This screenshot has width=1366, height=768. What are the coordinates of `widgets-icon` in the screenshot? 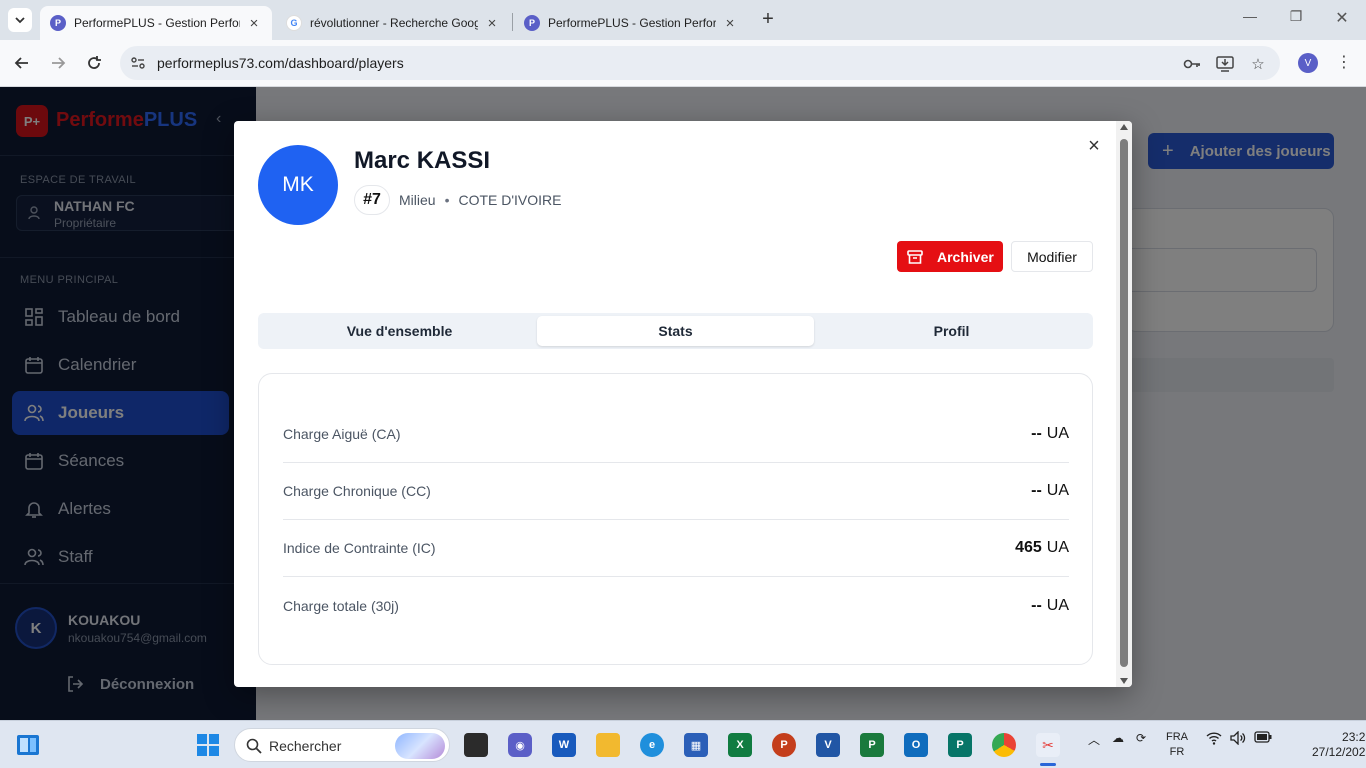 It's located at (28, 745).